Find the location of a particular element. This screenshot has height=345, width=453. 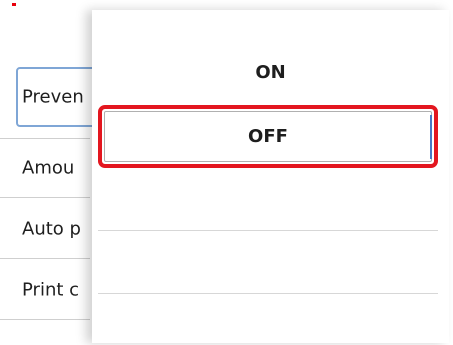

settings-item-label: Auto p is located at coordinates (51, 228).